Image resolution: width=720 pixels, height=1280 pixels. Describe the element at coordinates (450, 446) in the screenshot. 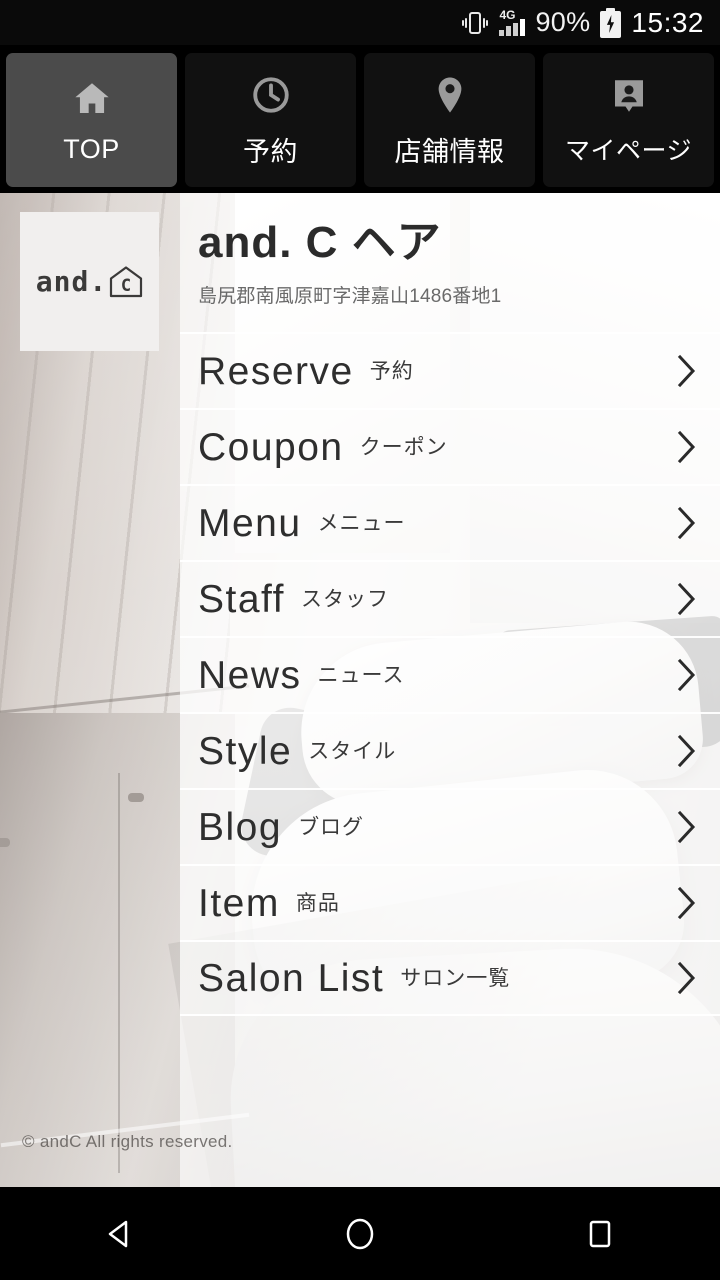

I see `menu-item-coupon: Coupon クーポン` at that location.